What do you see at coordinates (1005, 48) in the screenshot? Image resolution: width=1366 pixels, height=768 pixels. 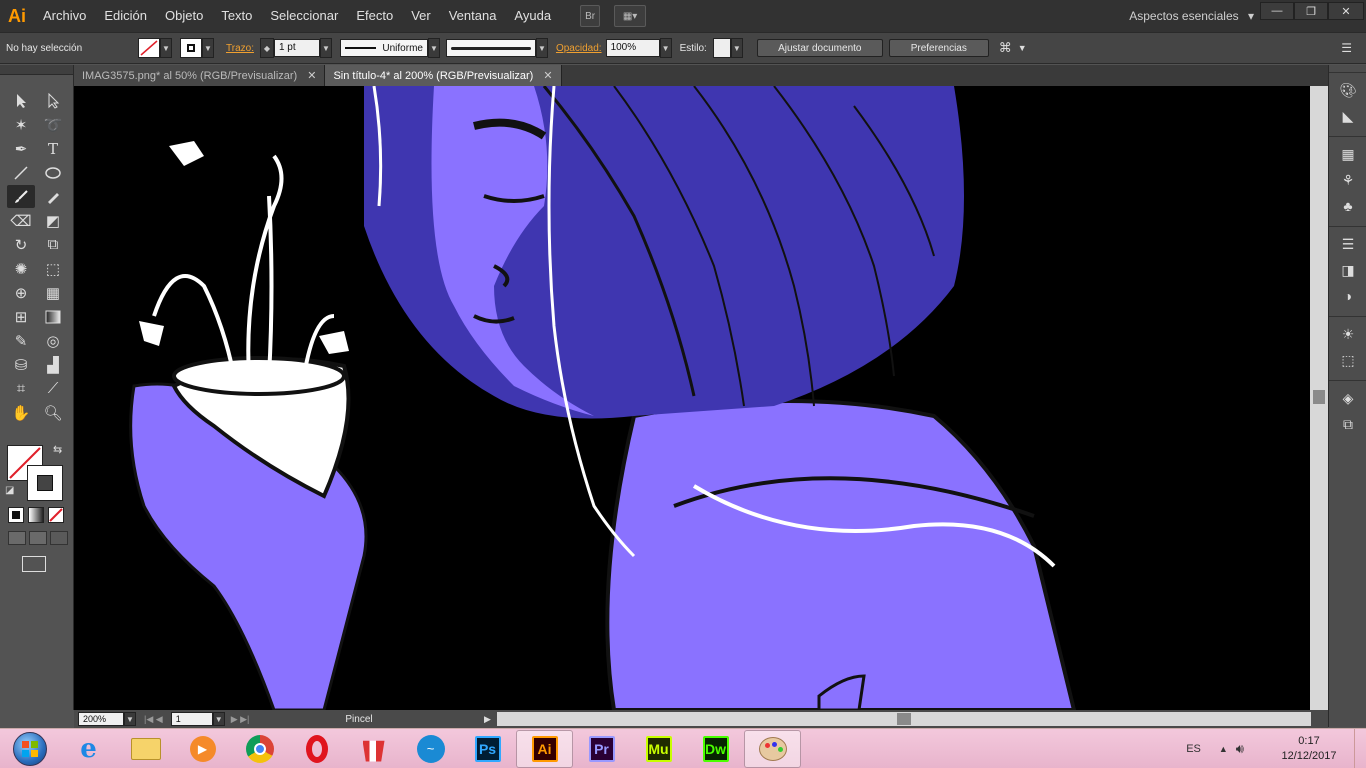 I see `isolate-icon: ⌘` at bounding box center [1005, 48].